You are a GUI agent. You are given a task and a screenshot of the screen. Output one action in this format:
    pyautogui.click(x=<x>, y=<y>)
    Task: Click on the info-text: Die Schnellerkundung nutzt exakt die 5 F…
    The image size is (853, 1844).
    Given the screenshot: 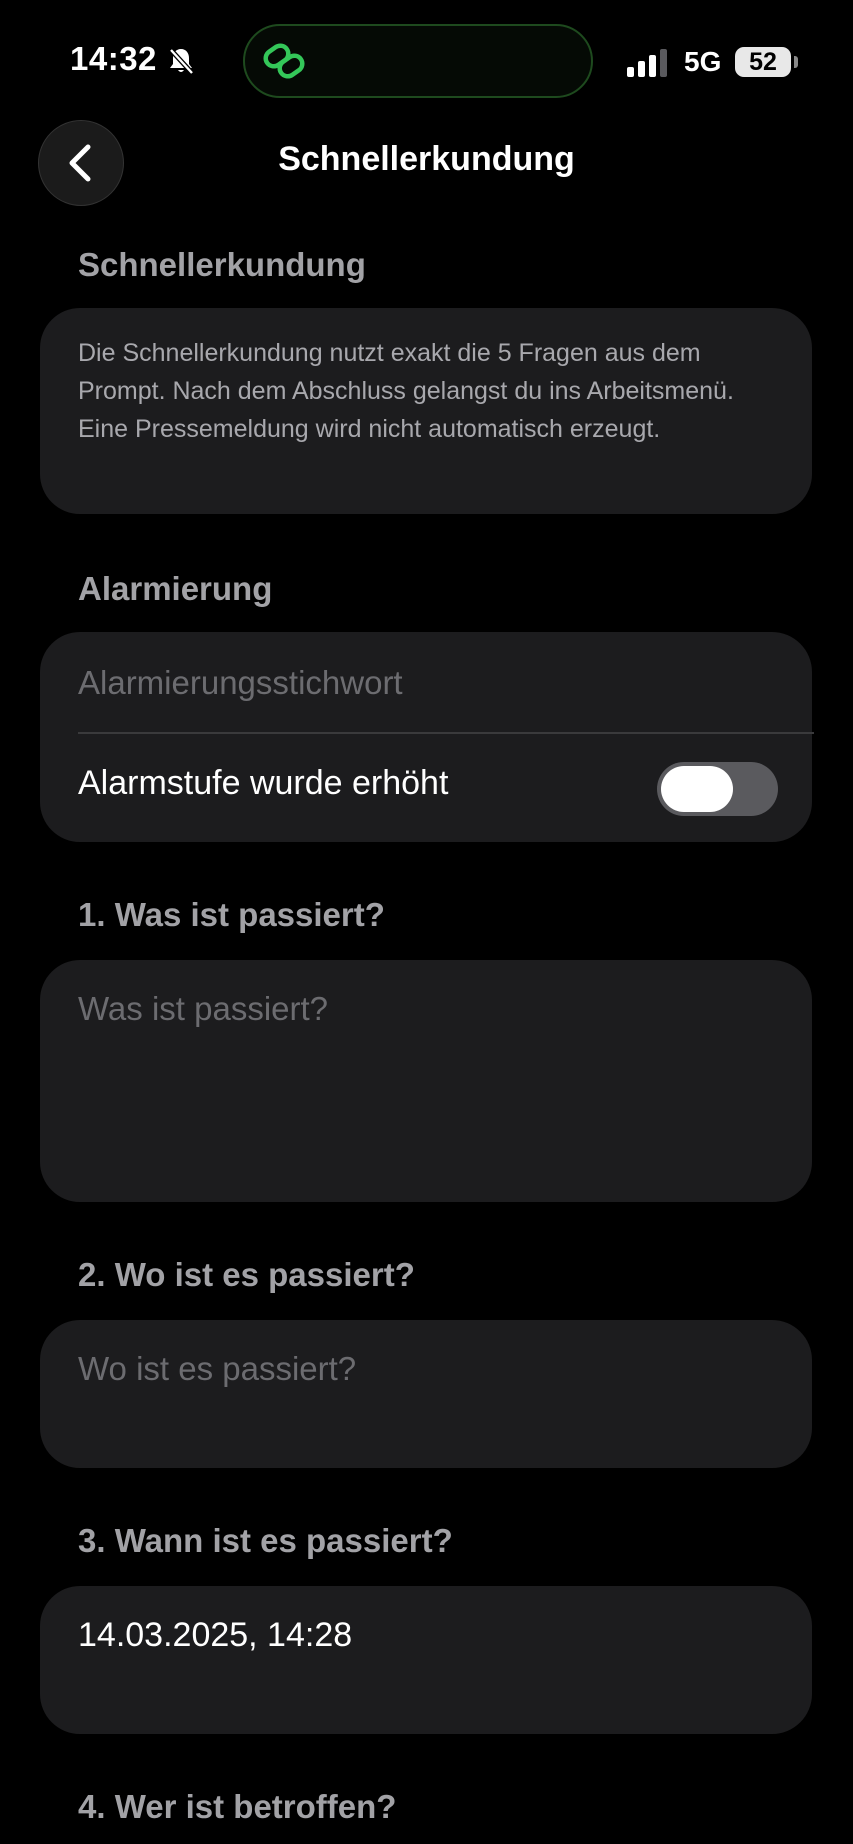 What is the action you would take?
    pyautogui.click(x=406, y=391)
    